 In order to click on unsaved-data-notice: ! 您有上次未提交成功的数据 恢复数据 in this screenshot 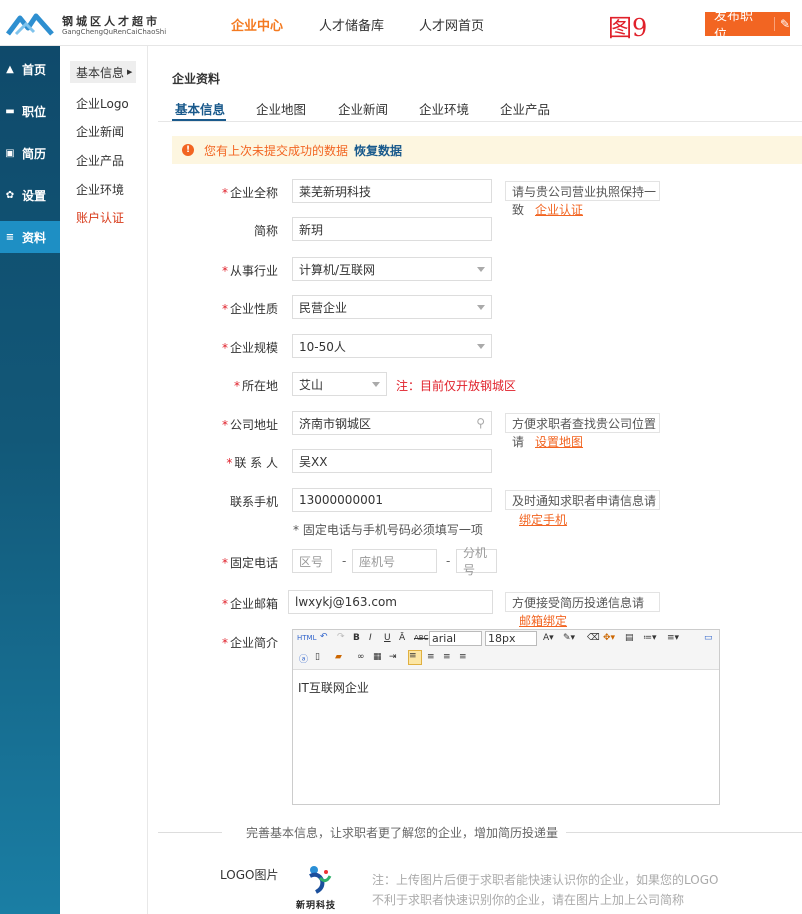, I will do `click(487, 150)`.